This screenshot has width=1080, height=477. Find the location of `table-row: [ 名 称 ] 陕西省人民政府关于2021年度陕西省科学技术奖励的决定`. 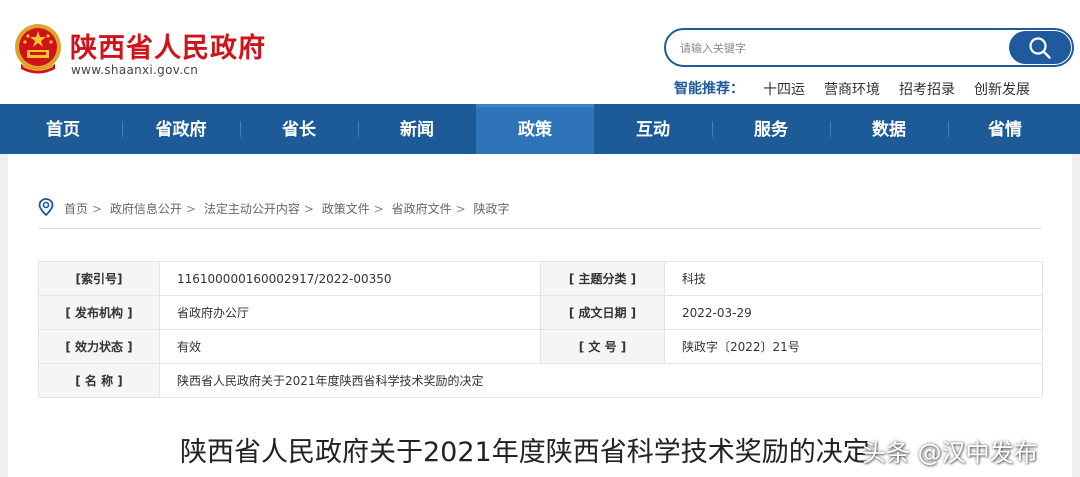

table-row: [ 名 称 ] 陕西省人民政府关于2021年度陕西省科学技术奖励的决定 is located at coordinates (540, 380).